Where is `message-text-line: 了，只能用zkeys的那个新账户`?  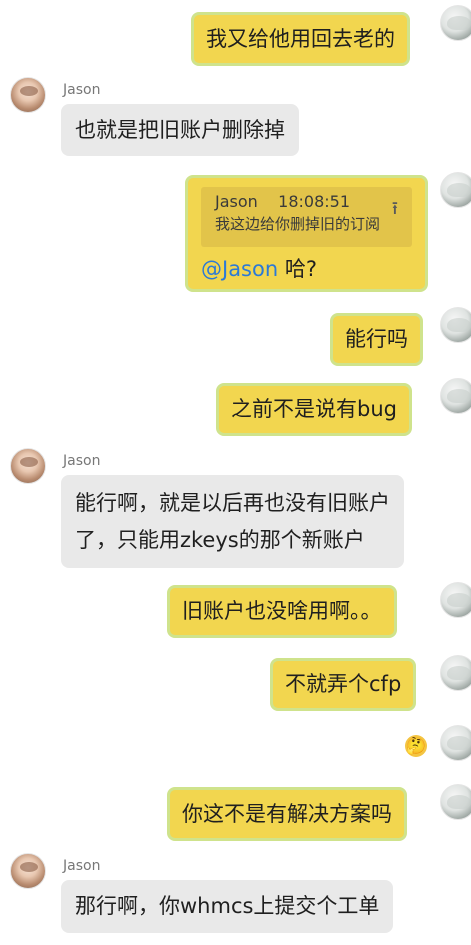 message-text-line: 了，只能用zkeys的那个新账户 is located at coordinates (220, 540).